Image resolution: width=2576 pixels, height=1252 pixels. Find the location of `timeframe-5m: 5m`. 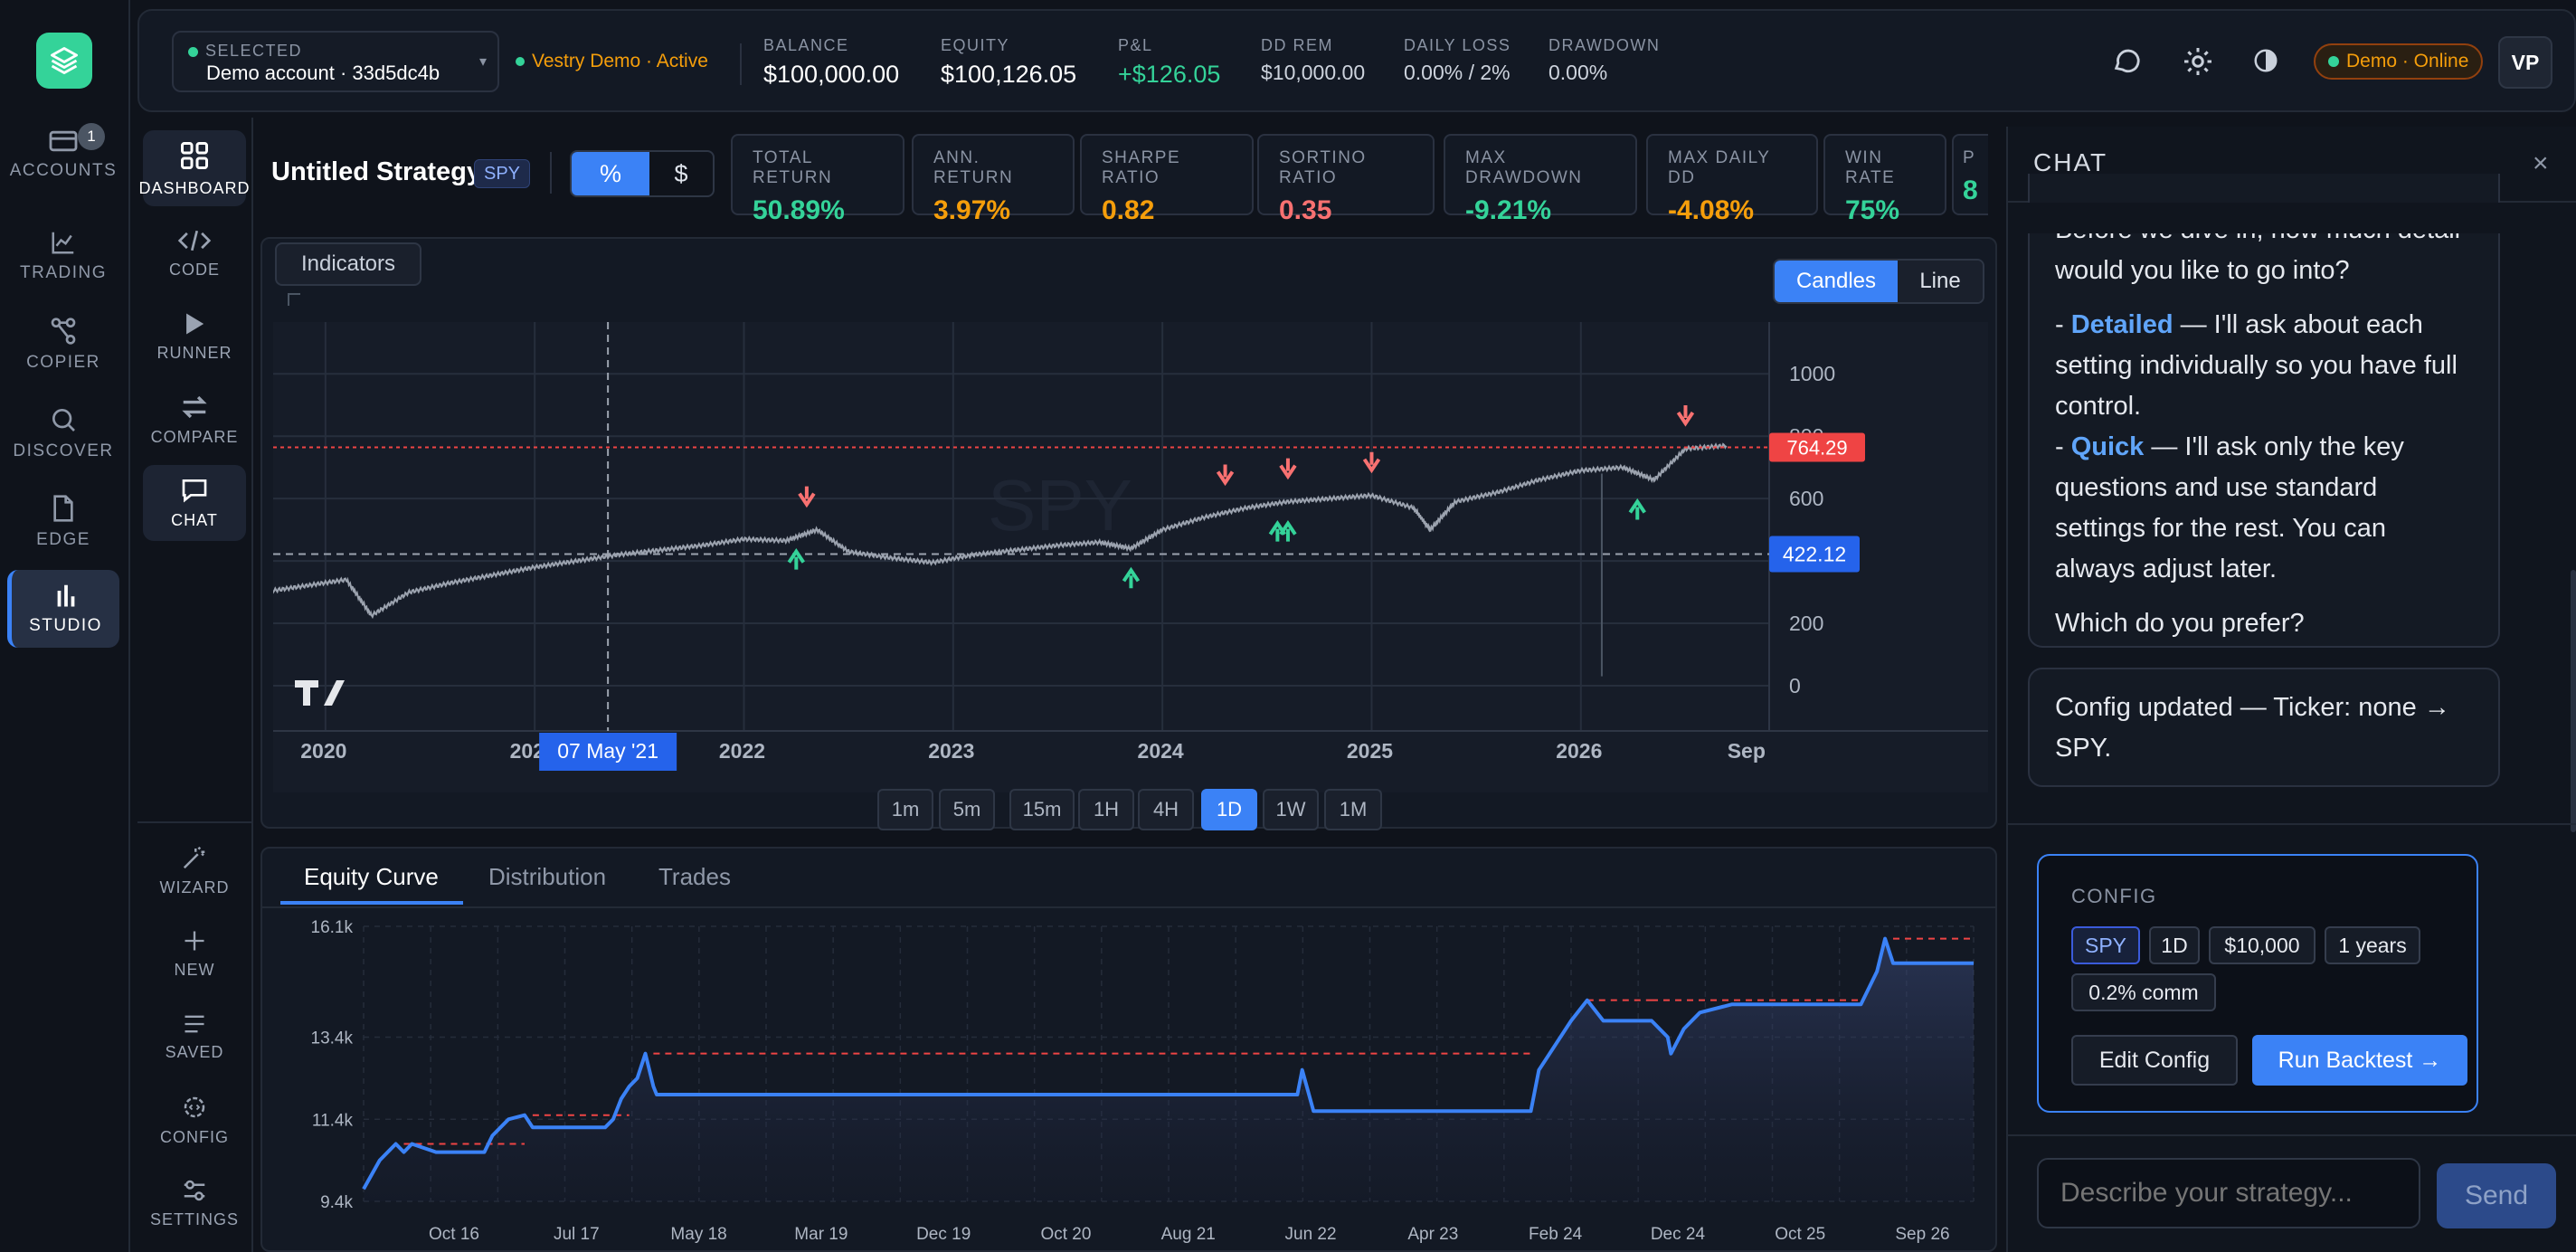

timeframe-5m: 5m is located at coordinates (967, 809).